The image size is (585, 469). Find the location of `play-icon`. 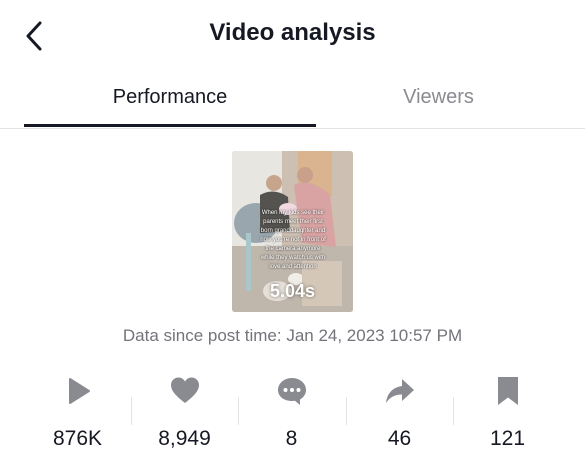

play-icon is located at coordinates (79, 391).